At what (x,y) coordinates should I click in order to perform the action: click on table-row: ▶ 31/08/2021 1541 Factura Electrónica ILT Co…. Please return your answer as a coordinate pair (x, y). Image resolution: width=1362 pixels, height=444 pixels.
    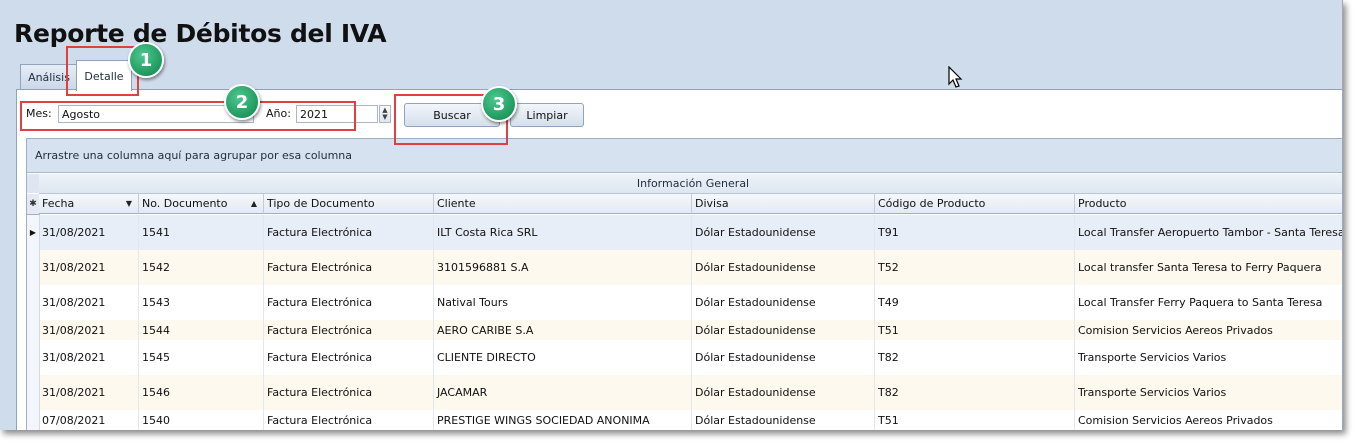
    Looking at the image, I should click on (684, 233).